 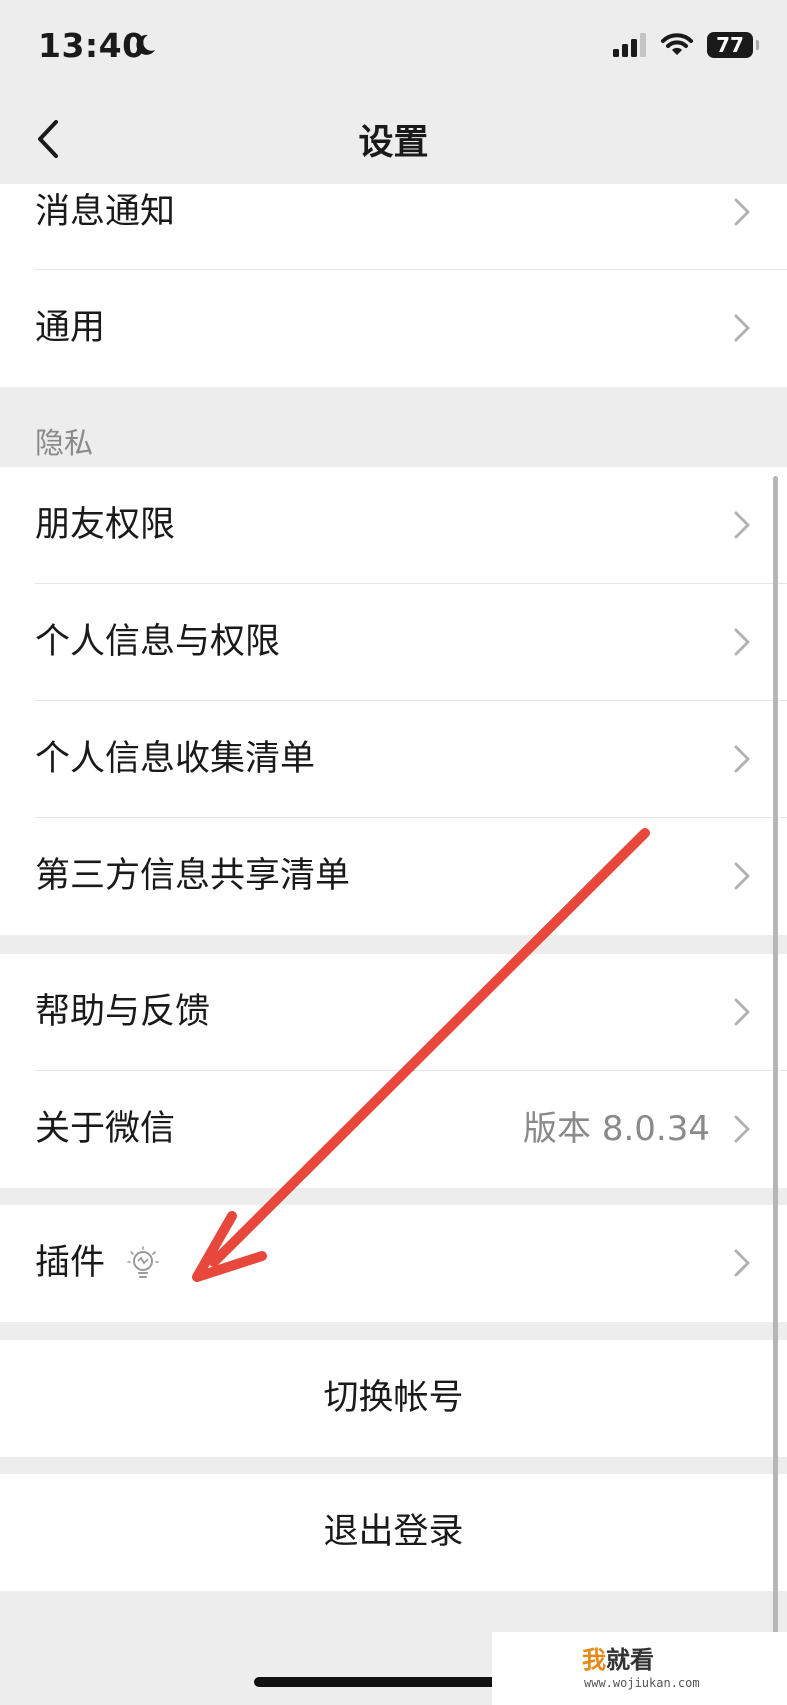 I want to click on version-value: 版本 8.0.34, so click(x=616, y=1129).